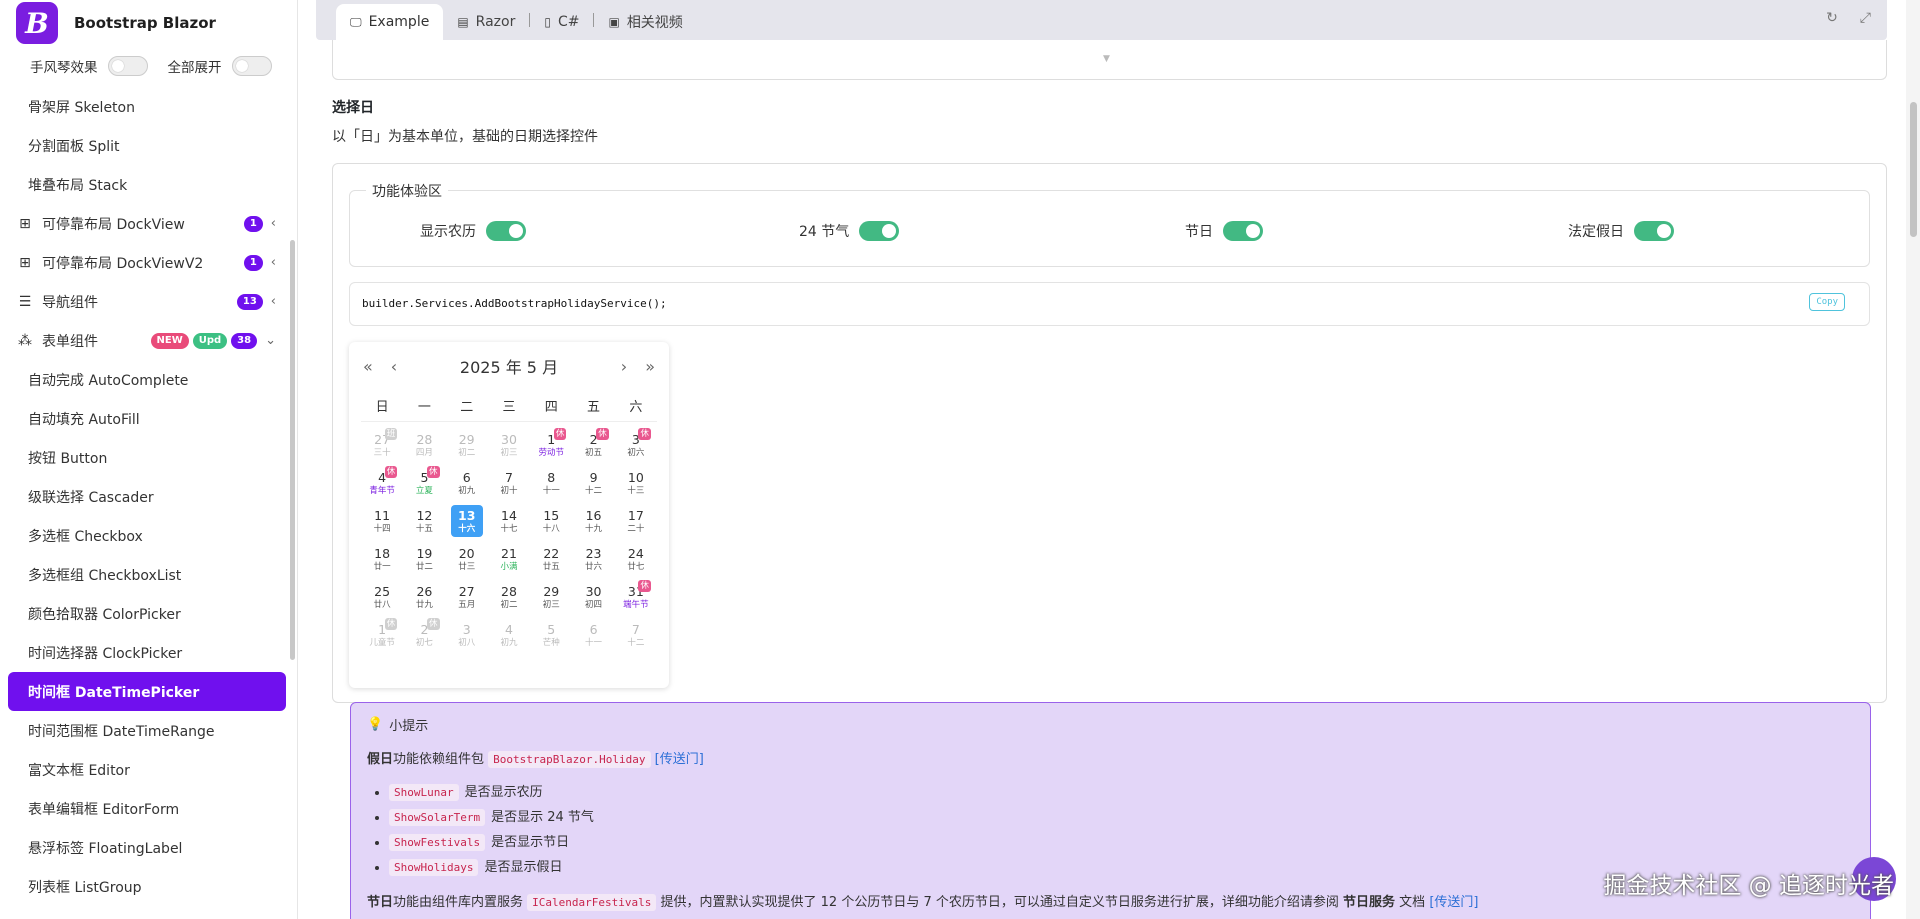 The image size is (1920, 919). I want to click on main-scrollbar, so click(1913, 459).